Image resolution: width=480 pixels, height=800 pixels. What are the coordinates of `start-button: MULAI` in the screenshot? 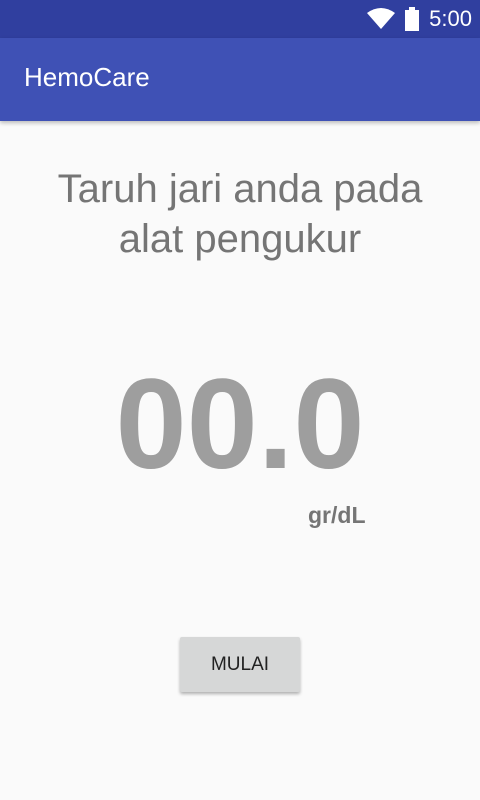 It's located at (240, 664).